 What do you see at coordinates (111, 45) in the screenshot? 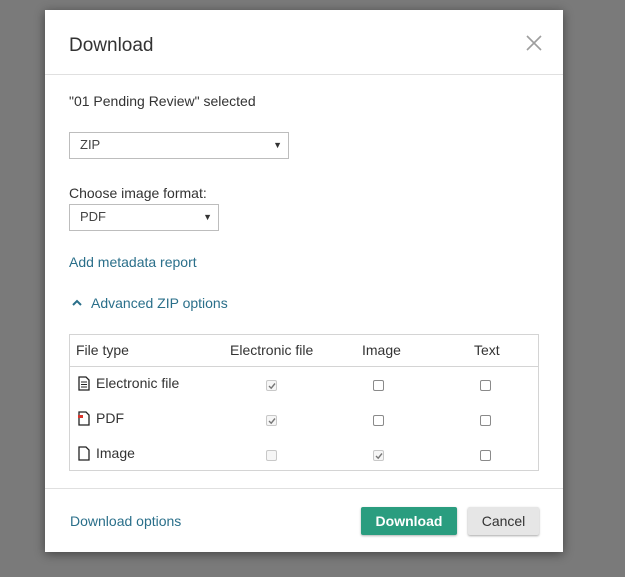
I see `dialog-title: Download` at bounding box center [111, 45].